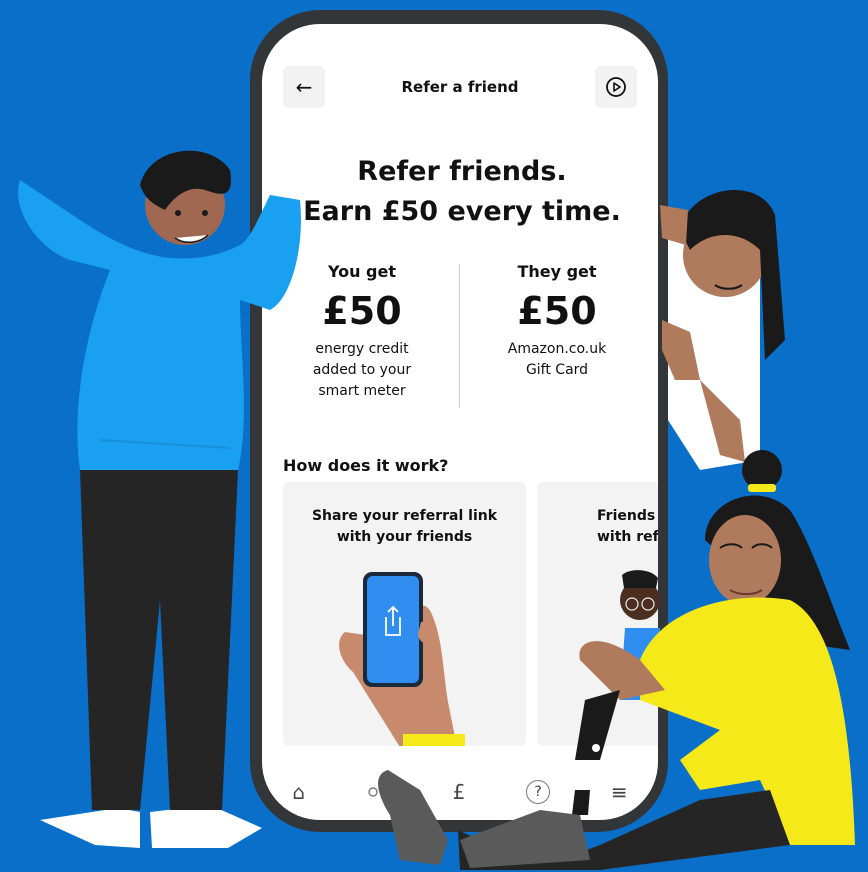 This screenshot has height=872, width=868. Describe the element at coordinates (722, 329) in the screenshot. I see `right-man-figure` at that location.